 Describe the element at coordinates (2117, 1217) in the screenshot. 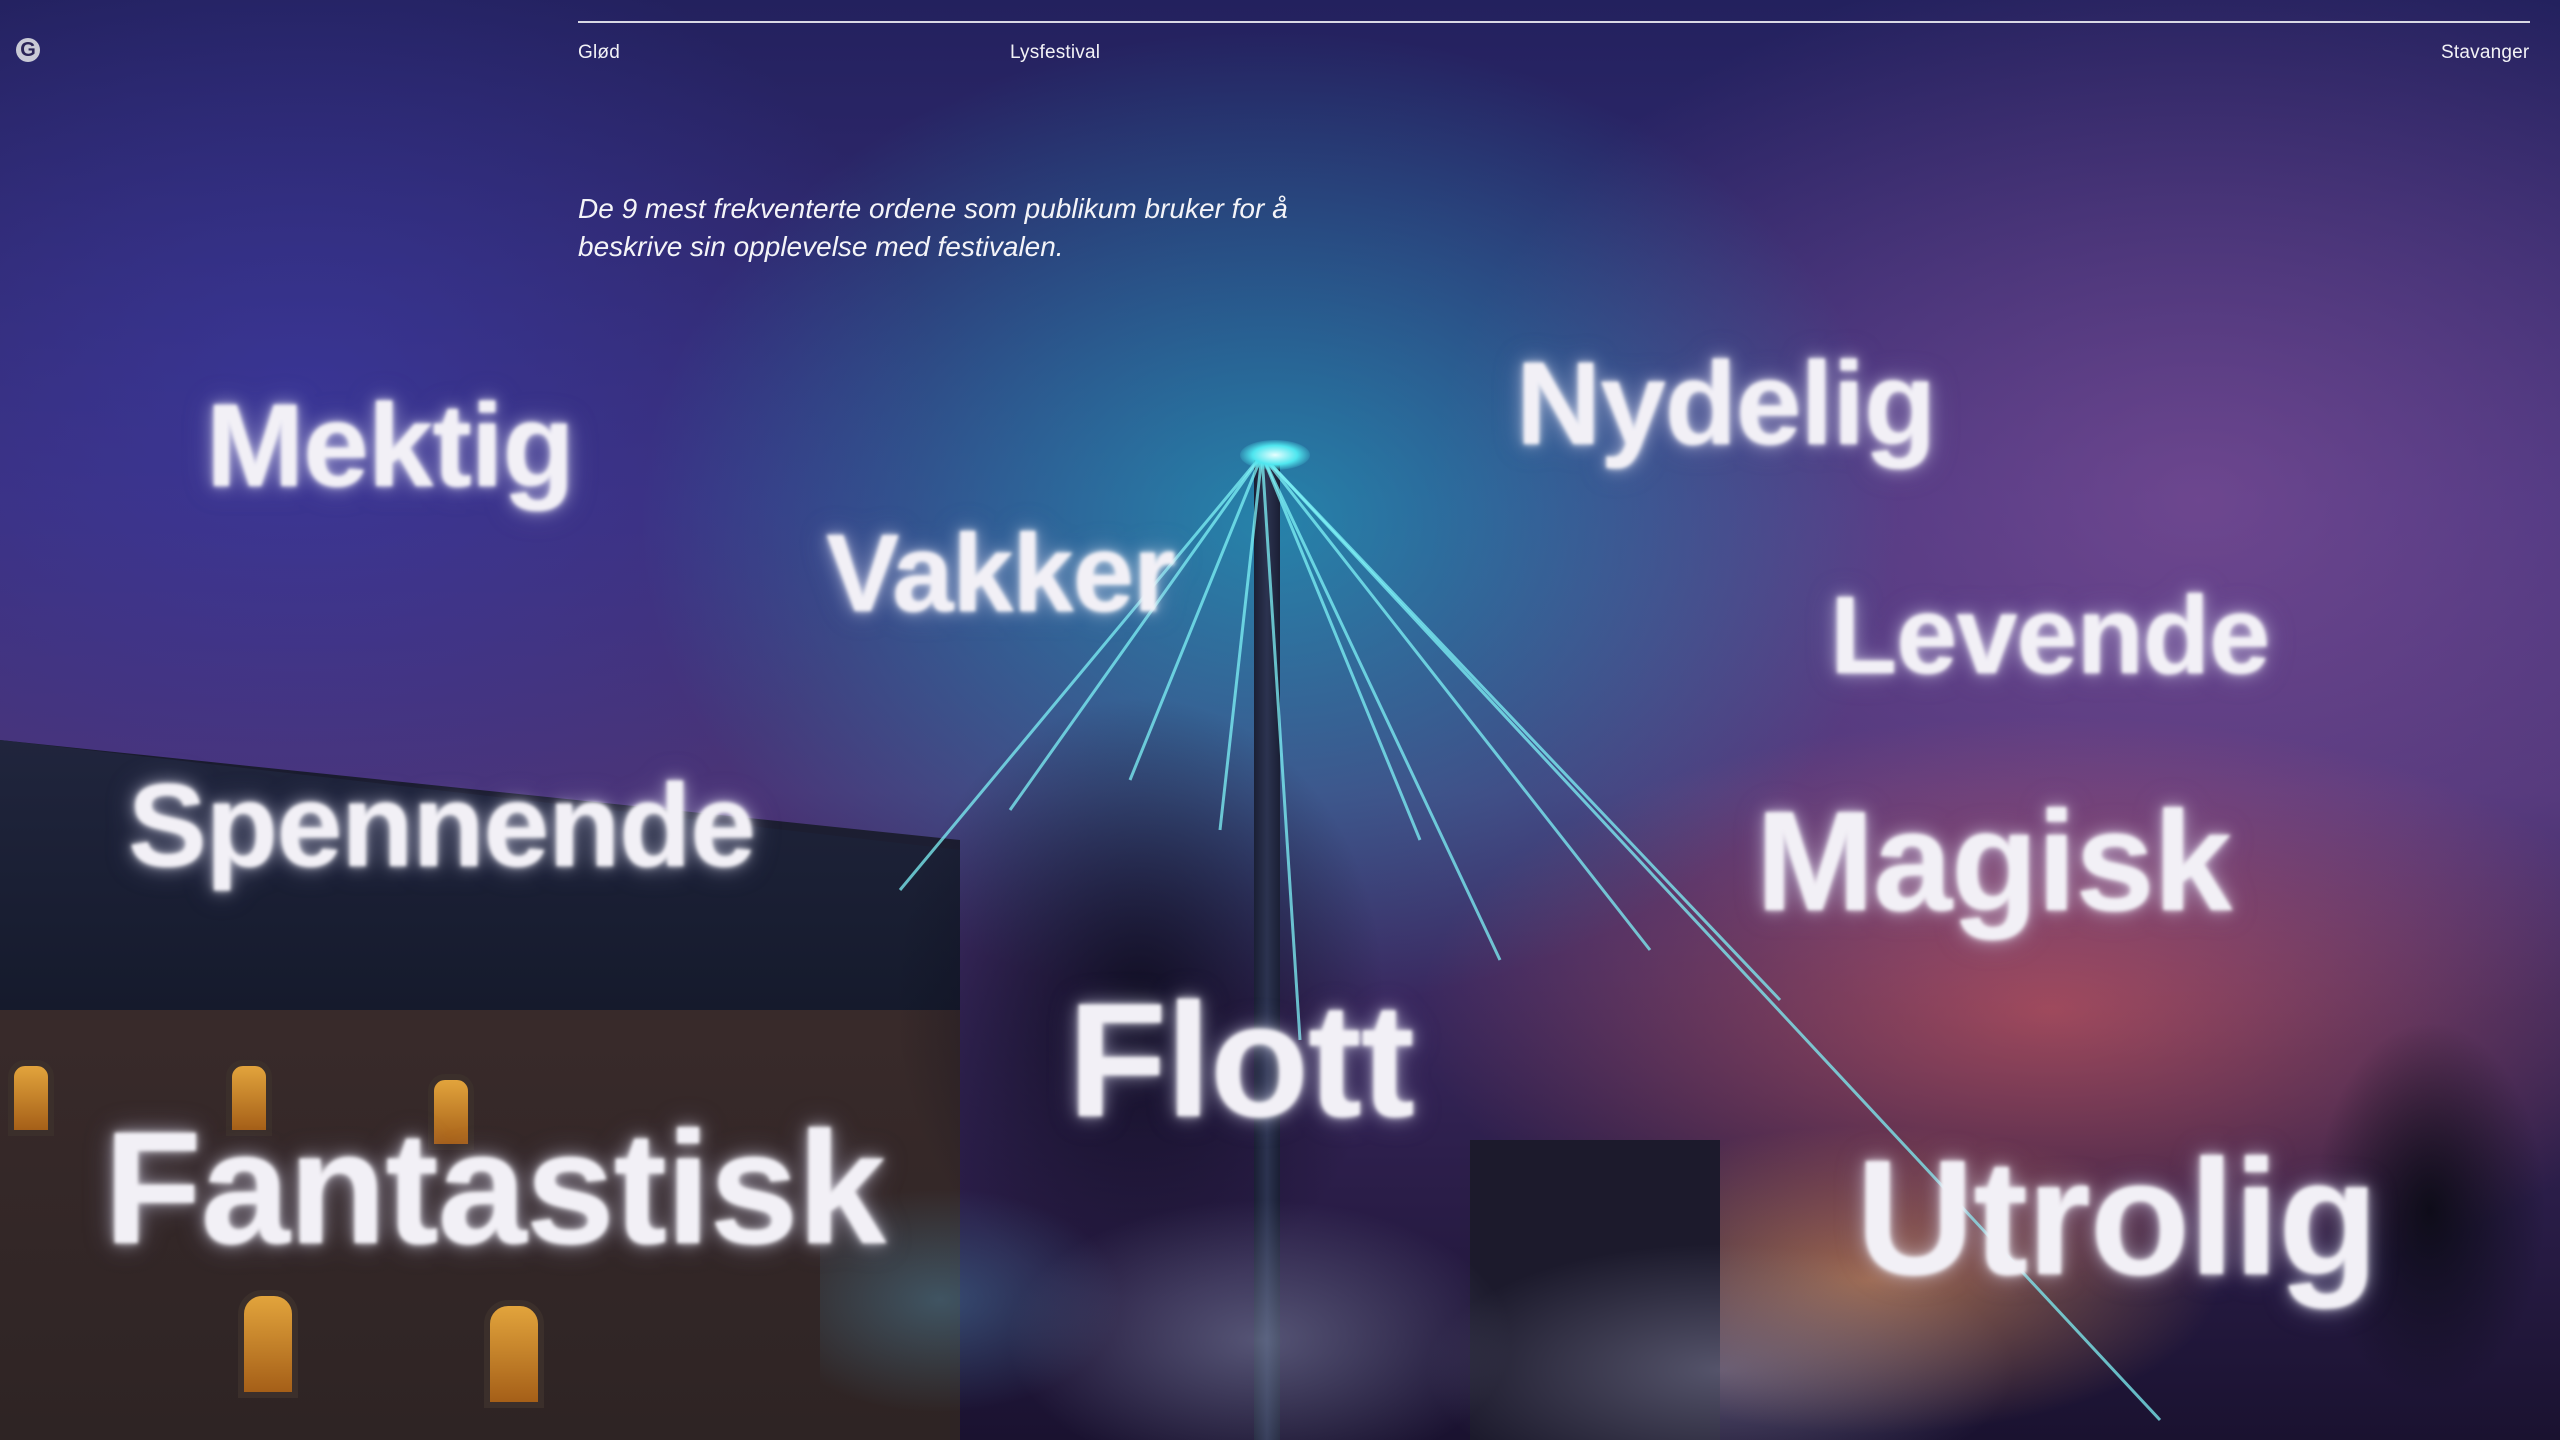

I see `word-utrolig: Utrolig` at that location.